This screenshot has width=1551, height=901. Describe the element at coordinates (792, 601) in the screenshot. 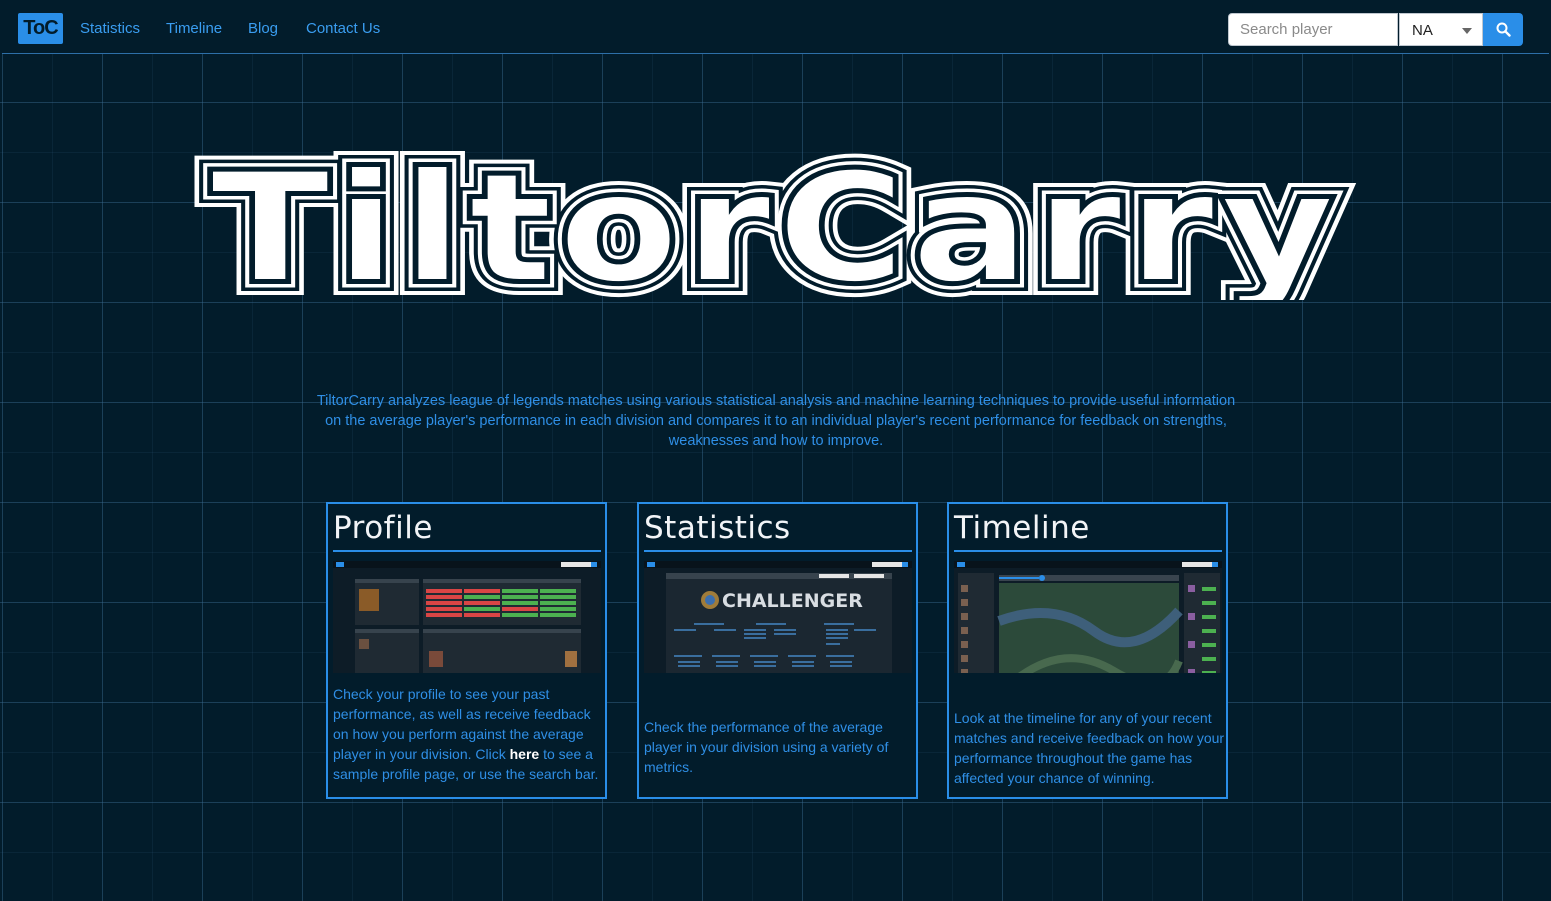

I see `challenger-banner-text: CHALLENGER` at that location.